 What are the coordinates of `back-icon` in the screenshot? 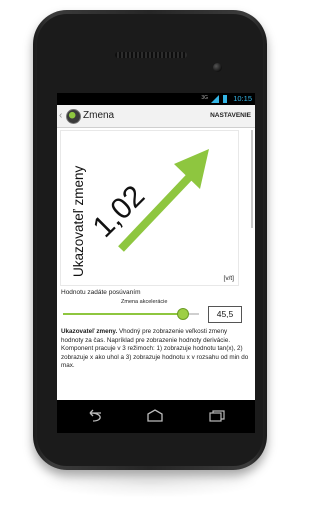 It's located at (95, 416).